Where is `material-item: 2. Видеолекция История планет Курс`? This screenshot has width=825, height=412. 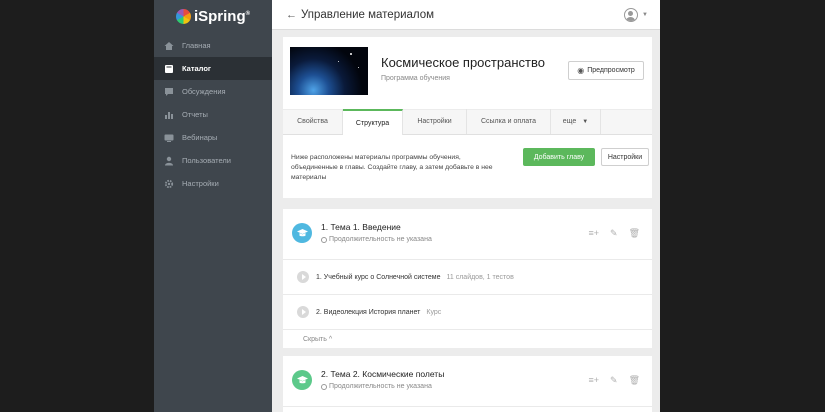
material-item: 2. Видеолекция История планет Курс is located at coordinates (467, 312).